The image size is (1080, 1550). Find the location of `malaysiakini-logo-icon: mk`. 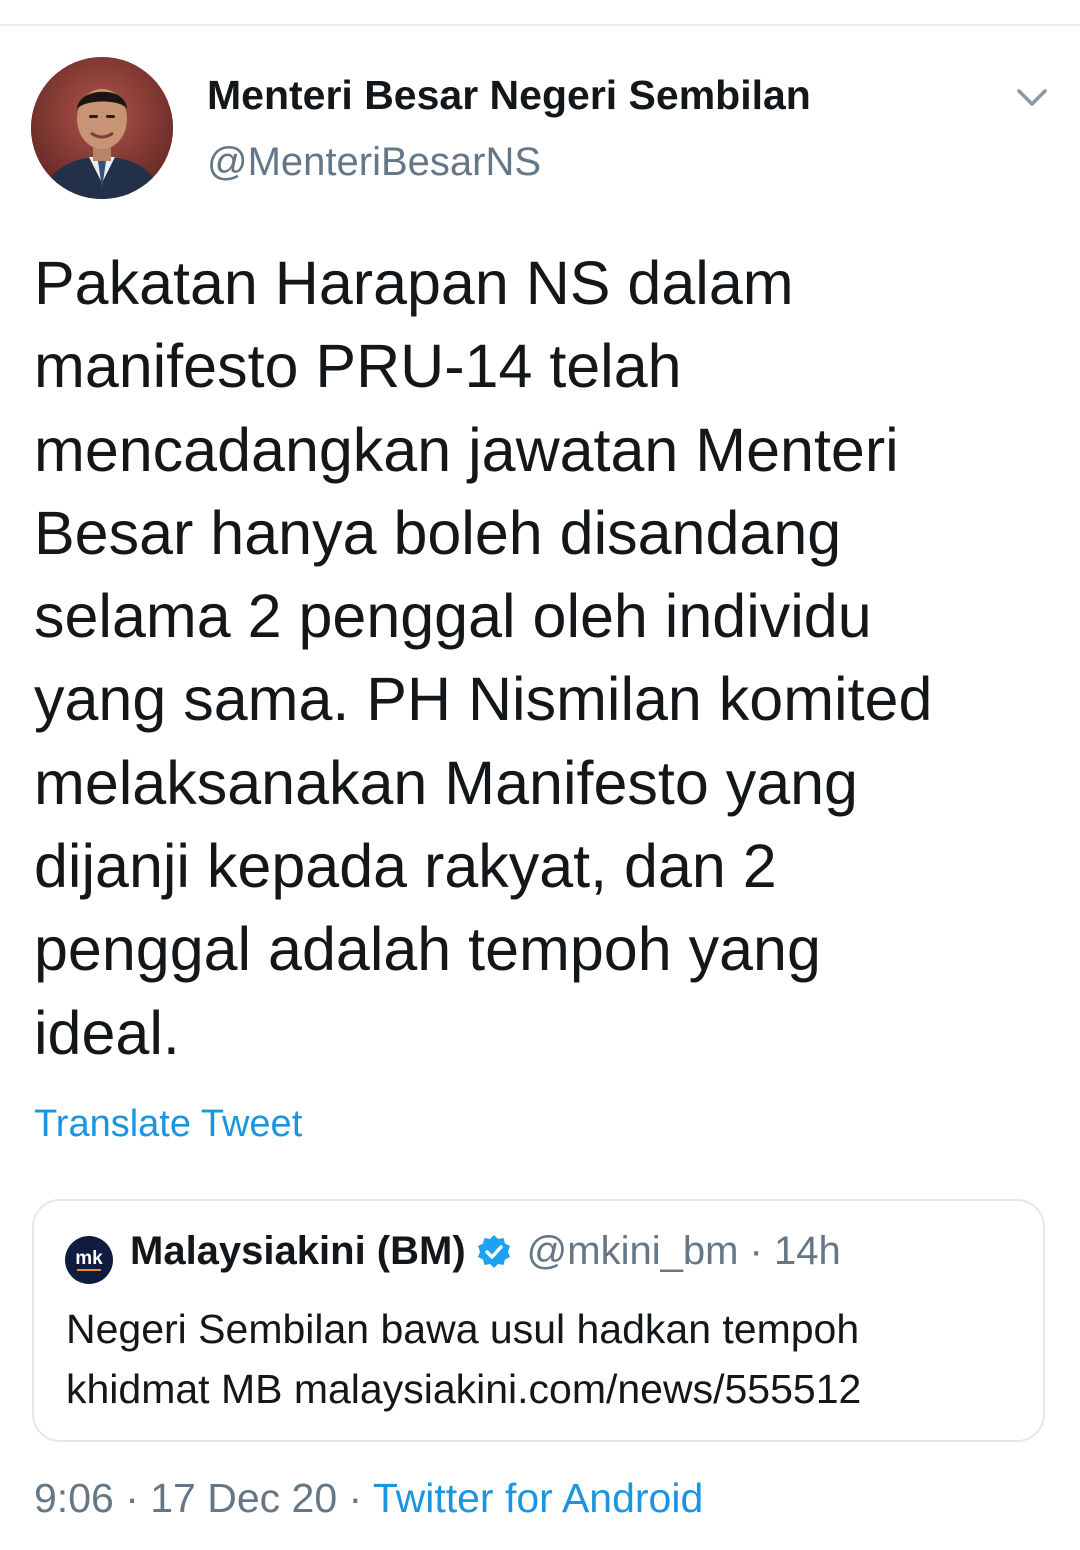

malaysiakini-logo-icon: mk is located at coordinates (89, 1260).